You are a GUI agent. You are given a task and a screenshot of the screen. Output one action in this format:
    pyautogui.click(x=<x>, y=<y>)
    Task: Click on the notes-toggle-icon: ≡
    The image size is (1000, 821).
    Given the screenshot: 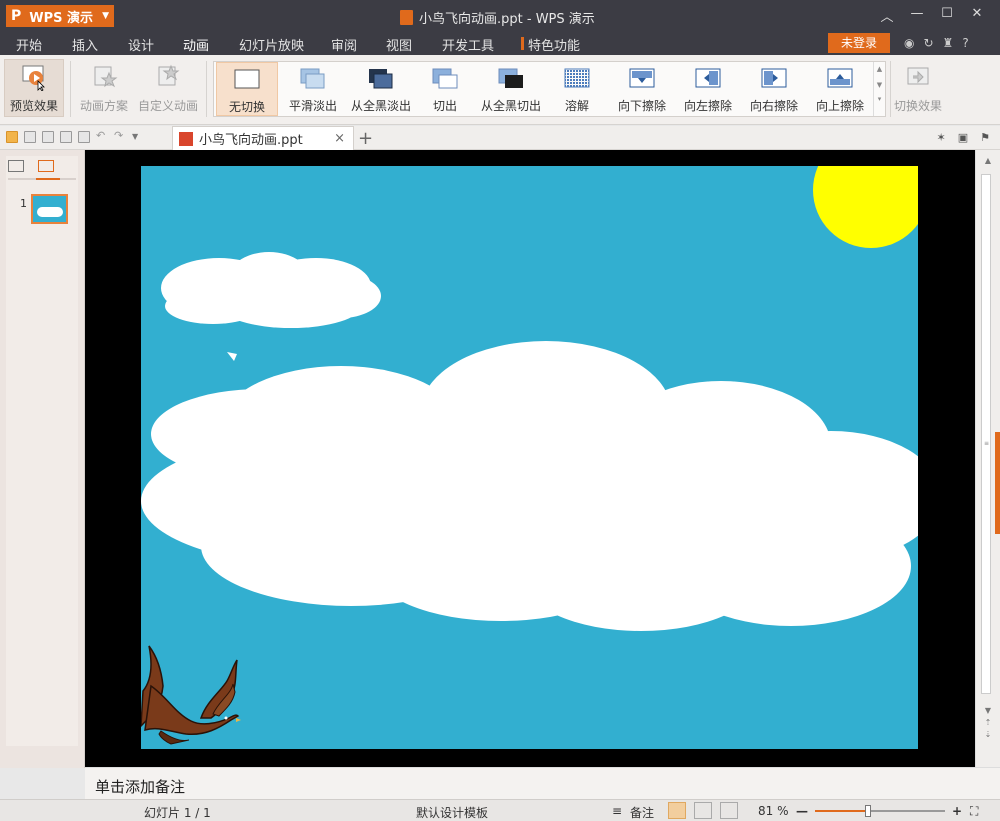 What is the action you would take?
    pyautogui.click(x=617, y=811)
    